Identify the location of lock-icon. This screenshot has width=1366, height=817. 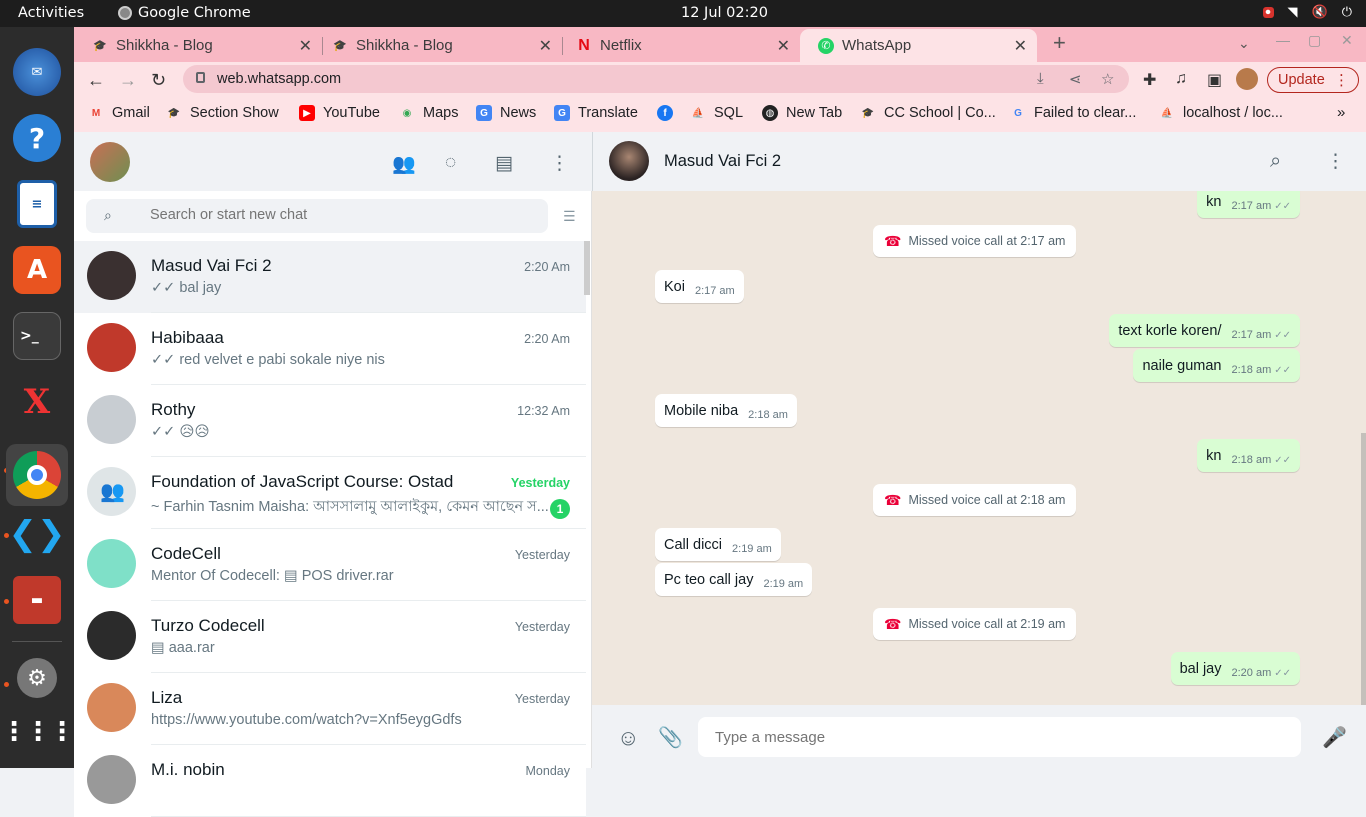
(200, 77).